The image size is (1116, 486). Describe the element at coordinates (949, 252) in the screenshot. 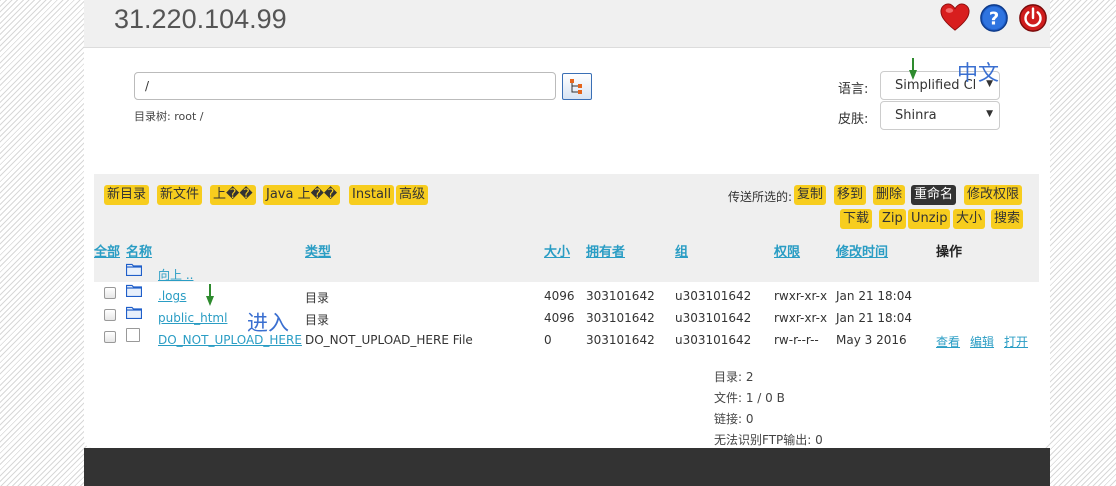

I see `actions-header: 操作` at that location.